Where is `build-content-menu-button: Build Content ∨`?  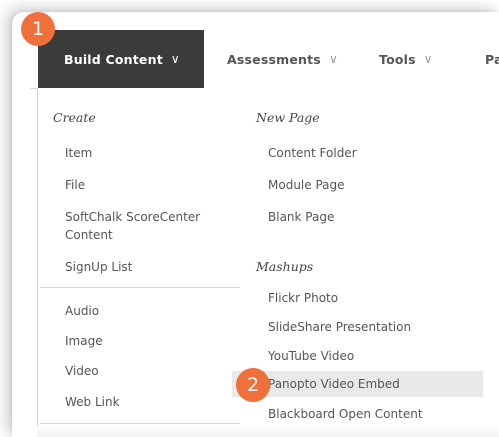
build-content-menu-button: Build Content ∨ is located at coordinates (121, 59).